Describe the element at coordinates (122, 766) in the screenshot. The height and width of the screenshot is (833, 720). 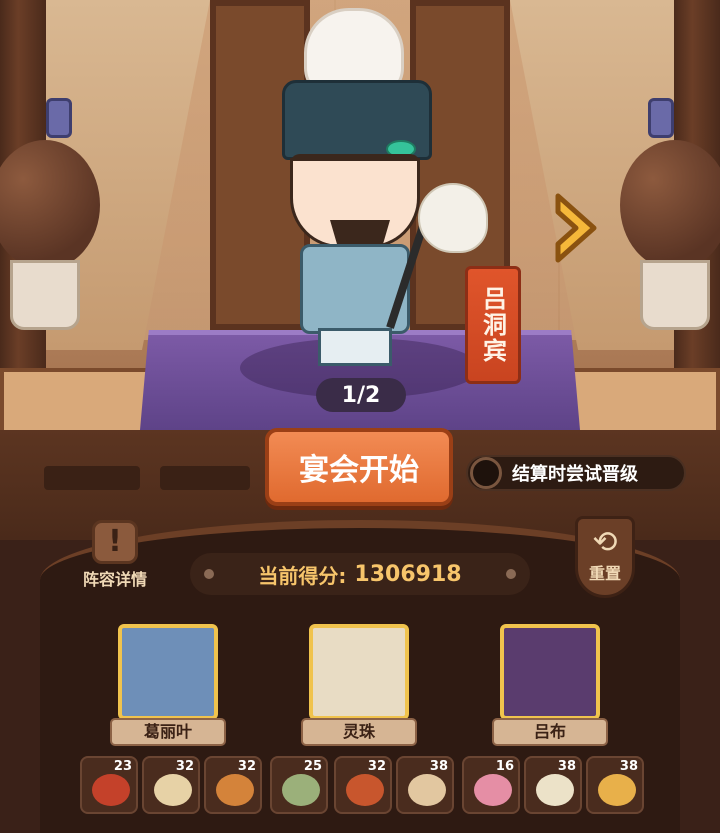
I see `dish-quantity: 23` at that location.